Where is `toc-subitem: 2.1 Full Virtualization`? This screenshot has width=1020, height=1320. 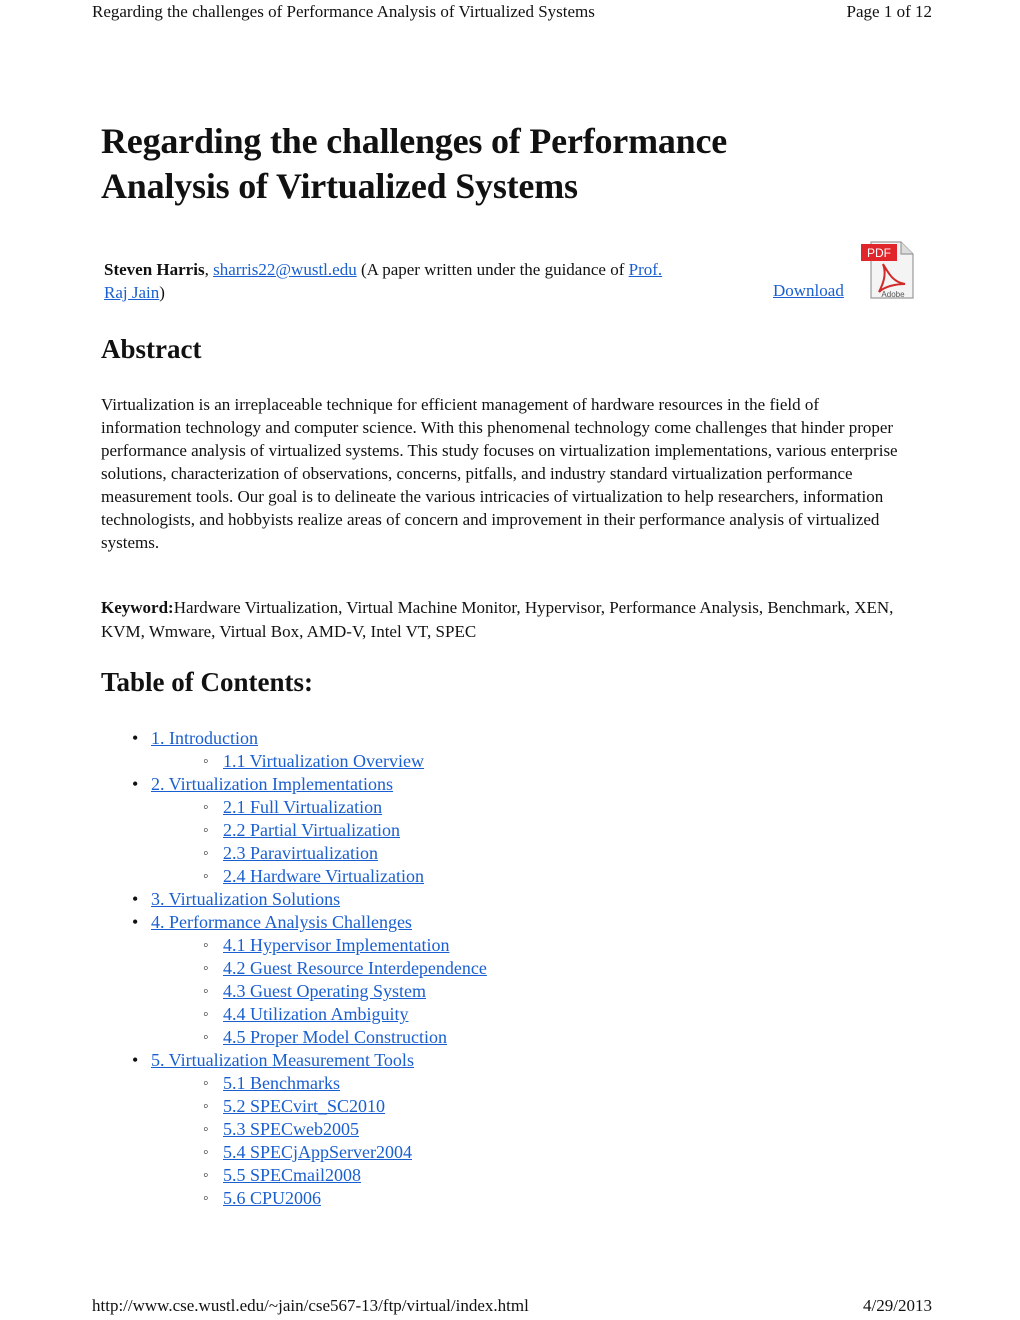
toc-subitem: 2.1 Full Virtualization is located at coordinates (344, 807).